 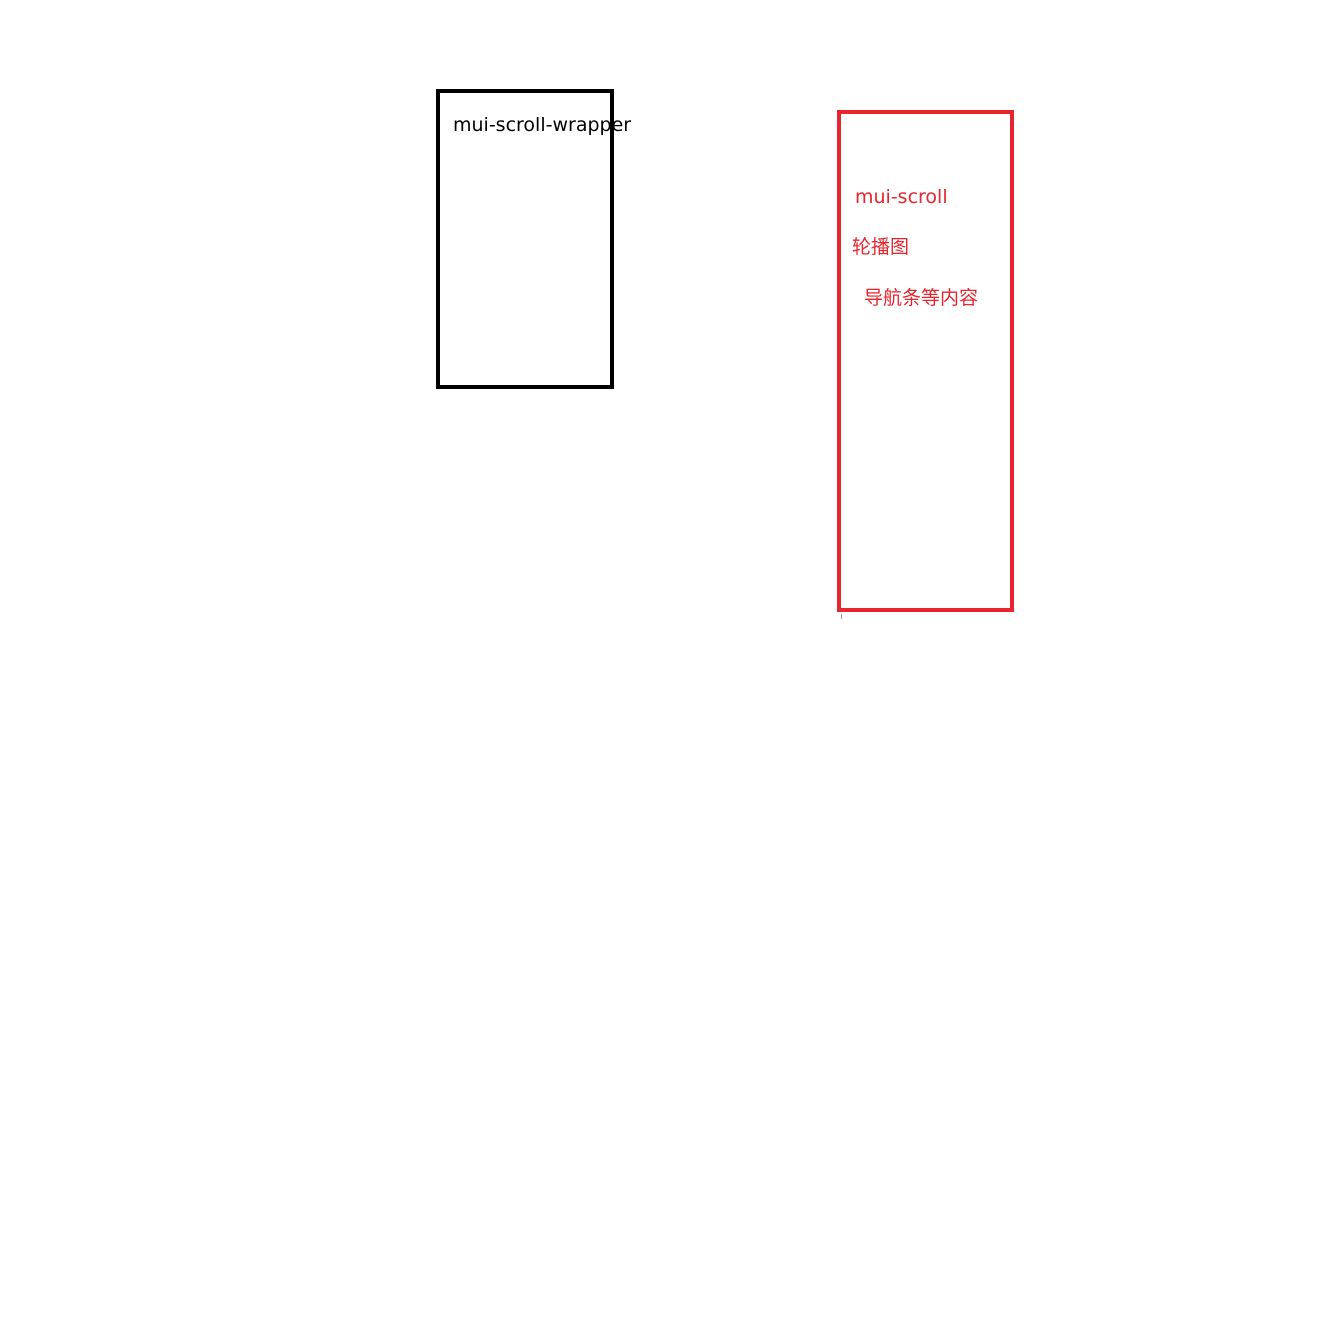 What do you see at coordinates (921, 298) in the screenshot?
I see `nav-content-label: 导航条等内容` at bounding box center [921, 298].